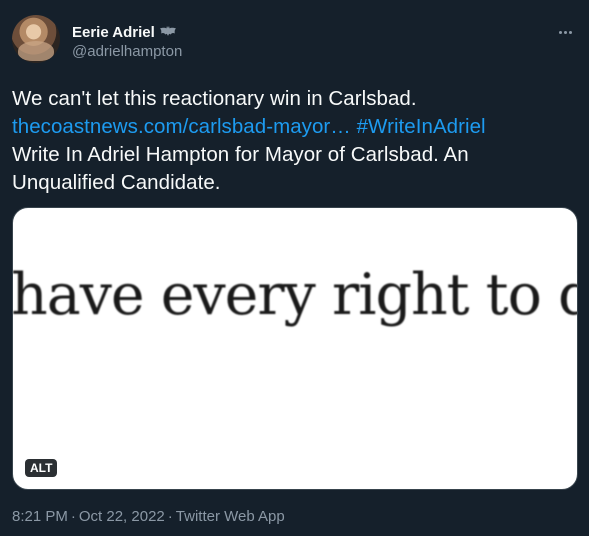  I want to click on name-row: Eerie Adriel, so click(324, 32).